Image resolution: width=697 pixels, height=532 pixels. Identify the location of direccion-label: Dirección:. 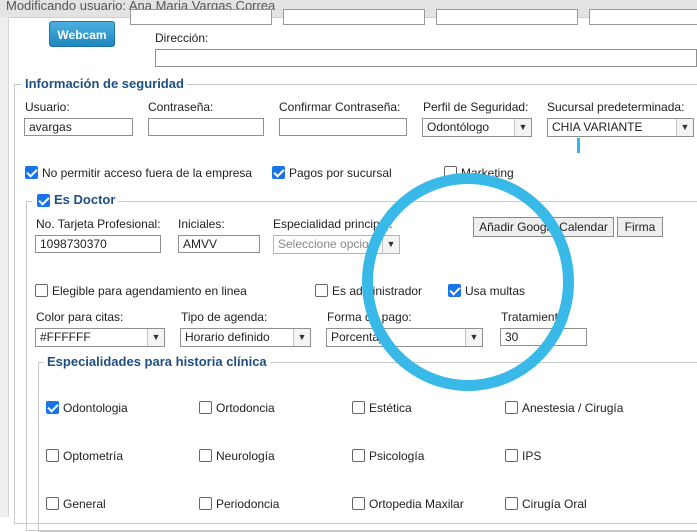
(182, 38).